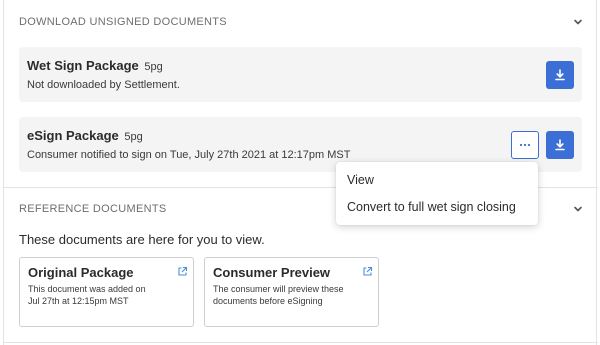 The height and width of the screenshot is (345, 600). Describe the element at coordinates (103, 85) in the screenshot. I see `package-status: Not downloaded by Settlement.` at that location.